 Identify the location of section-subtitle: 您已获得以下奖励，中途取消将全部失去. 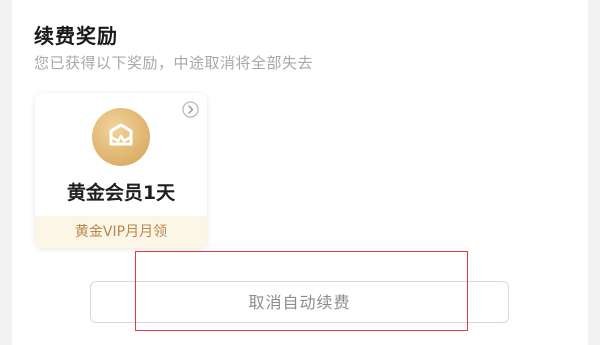
(174, 63).